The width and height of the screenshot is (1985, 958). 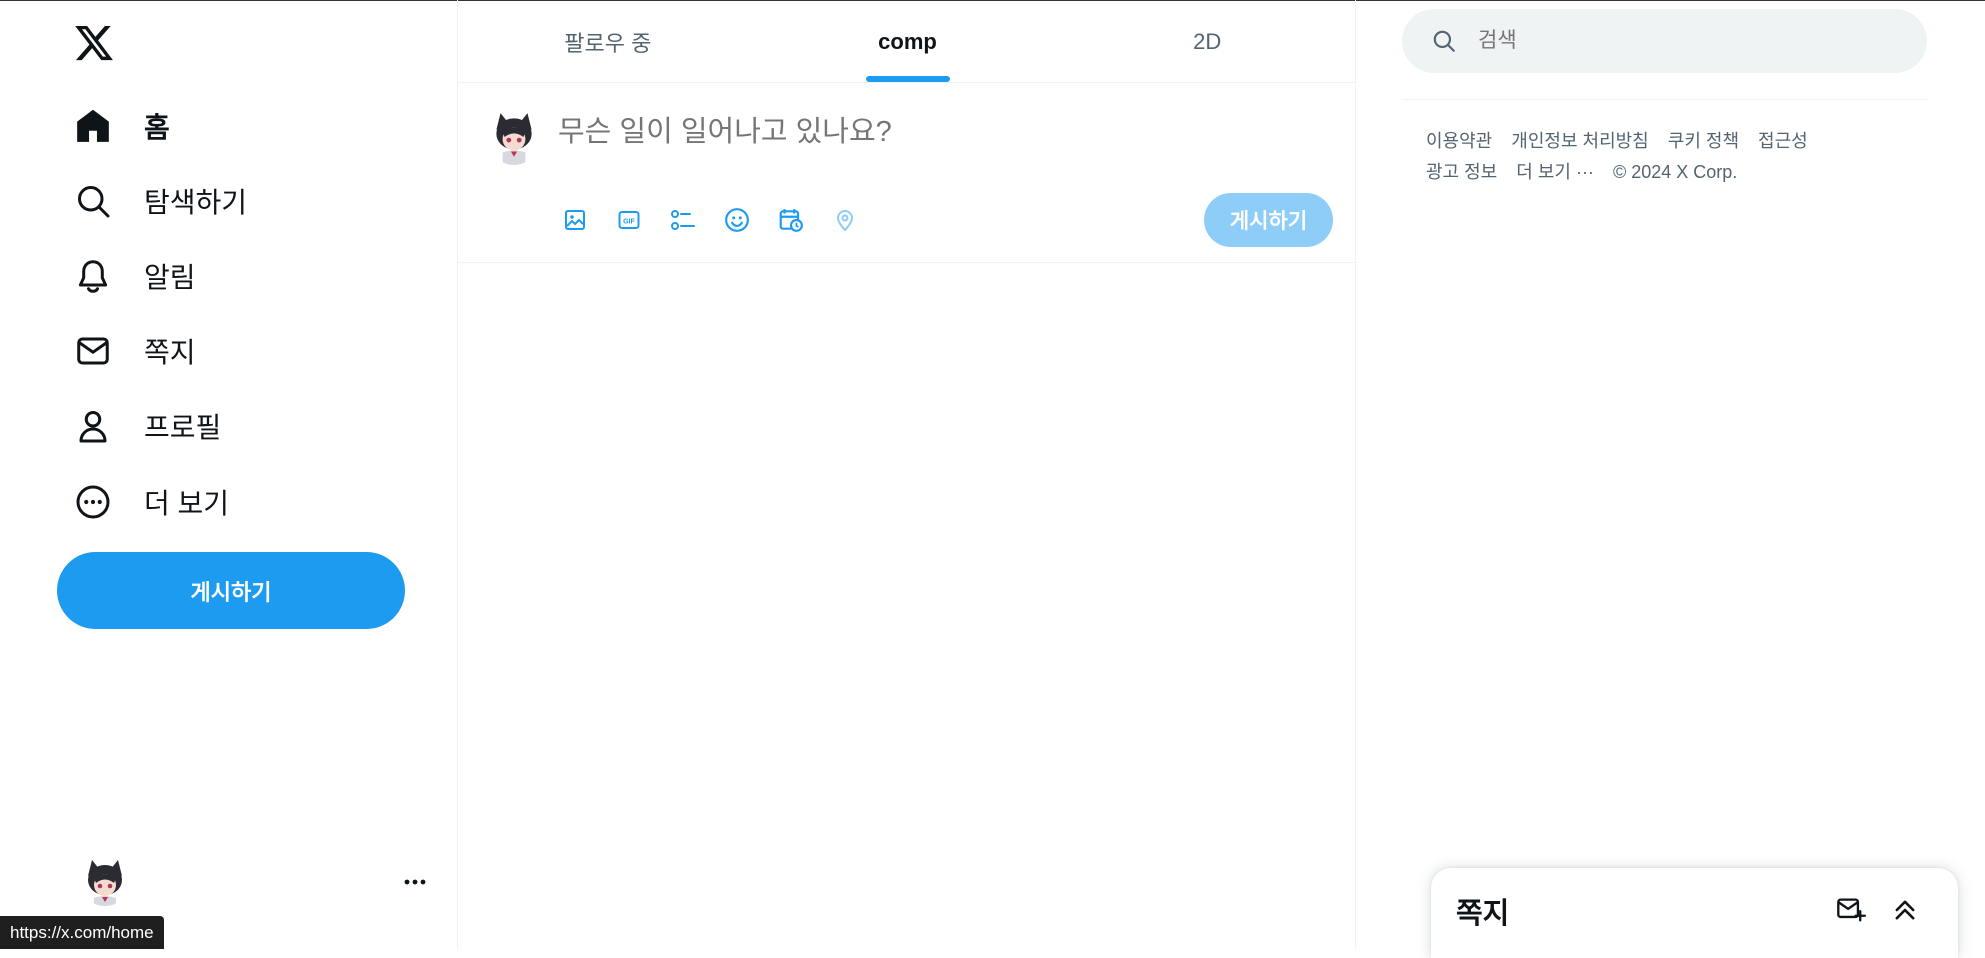 I want to click on footer-link-terms: 이용약관, so click(x=1459, y=141).